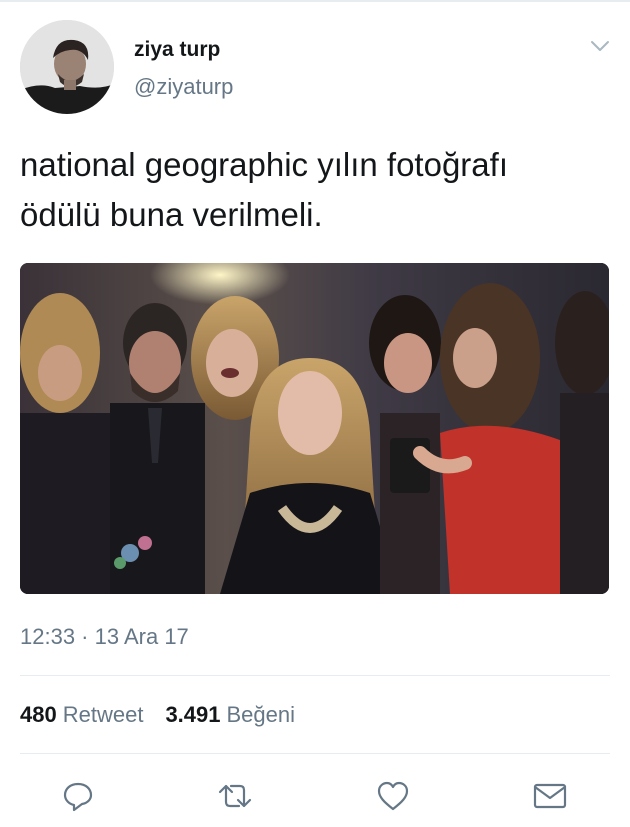 The width and height of the screenshot is (630, 827). What do you see at coordinates (103, 714) in the screenshot?
I see `retweets-label: Retweet` at bounding box center [103, 714].